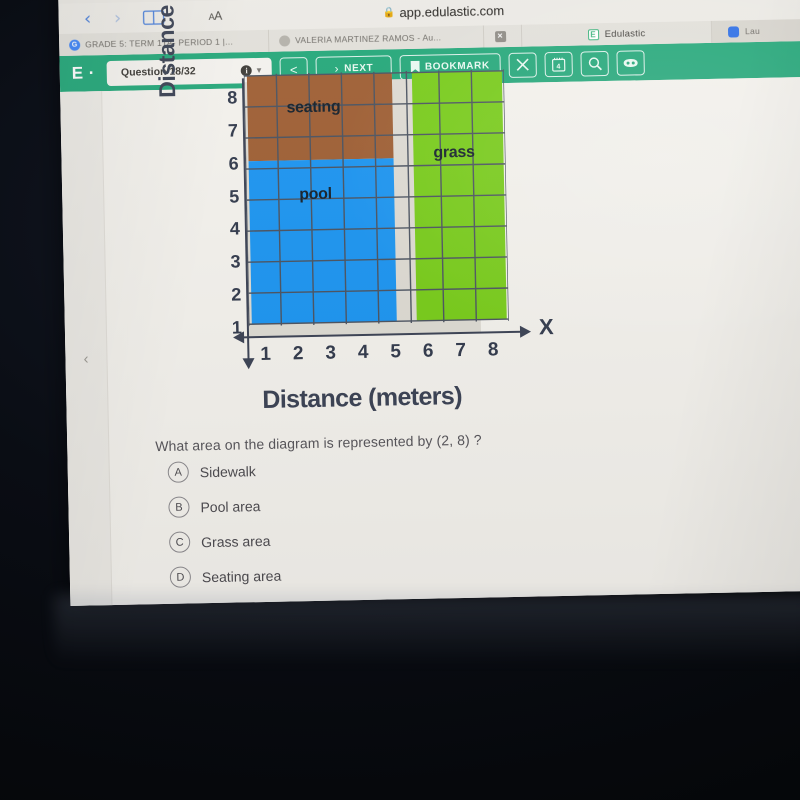  I want to click on x-axis-arrow-right, so click(525, 331).